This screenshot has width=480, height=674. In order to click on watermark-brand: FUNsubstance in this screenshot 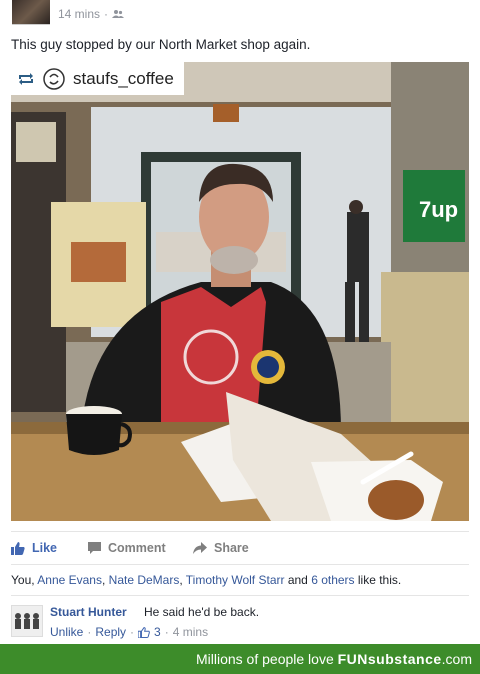, I will do `click(389, 659)`.